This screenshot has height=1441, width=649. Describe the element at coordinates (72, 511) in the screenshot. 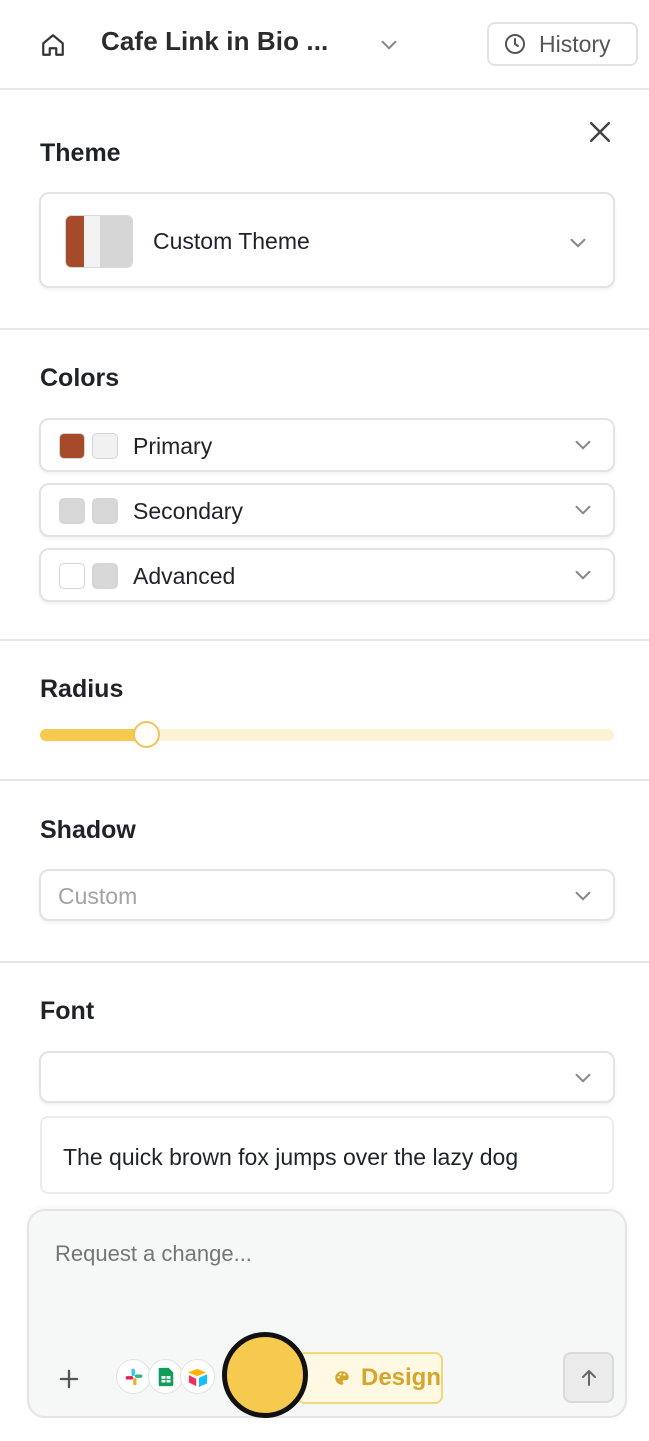

I see `secondary-swatch-main` at that location.